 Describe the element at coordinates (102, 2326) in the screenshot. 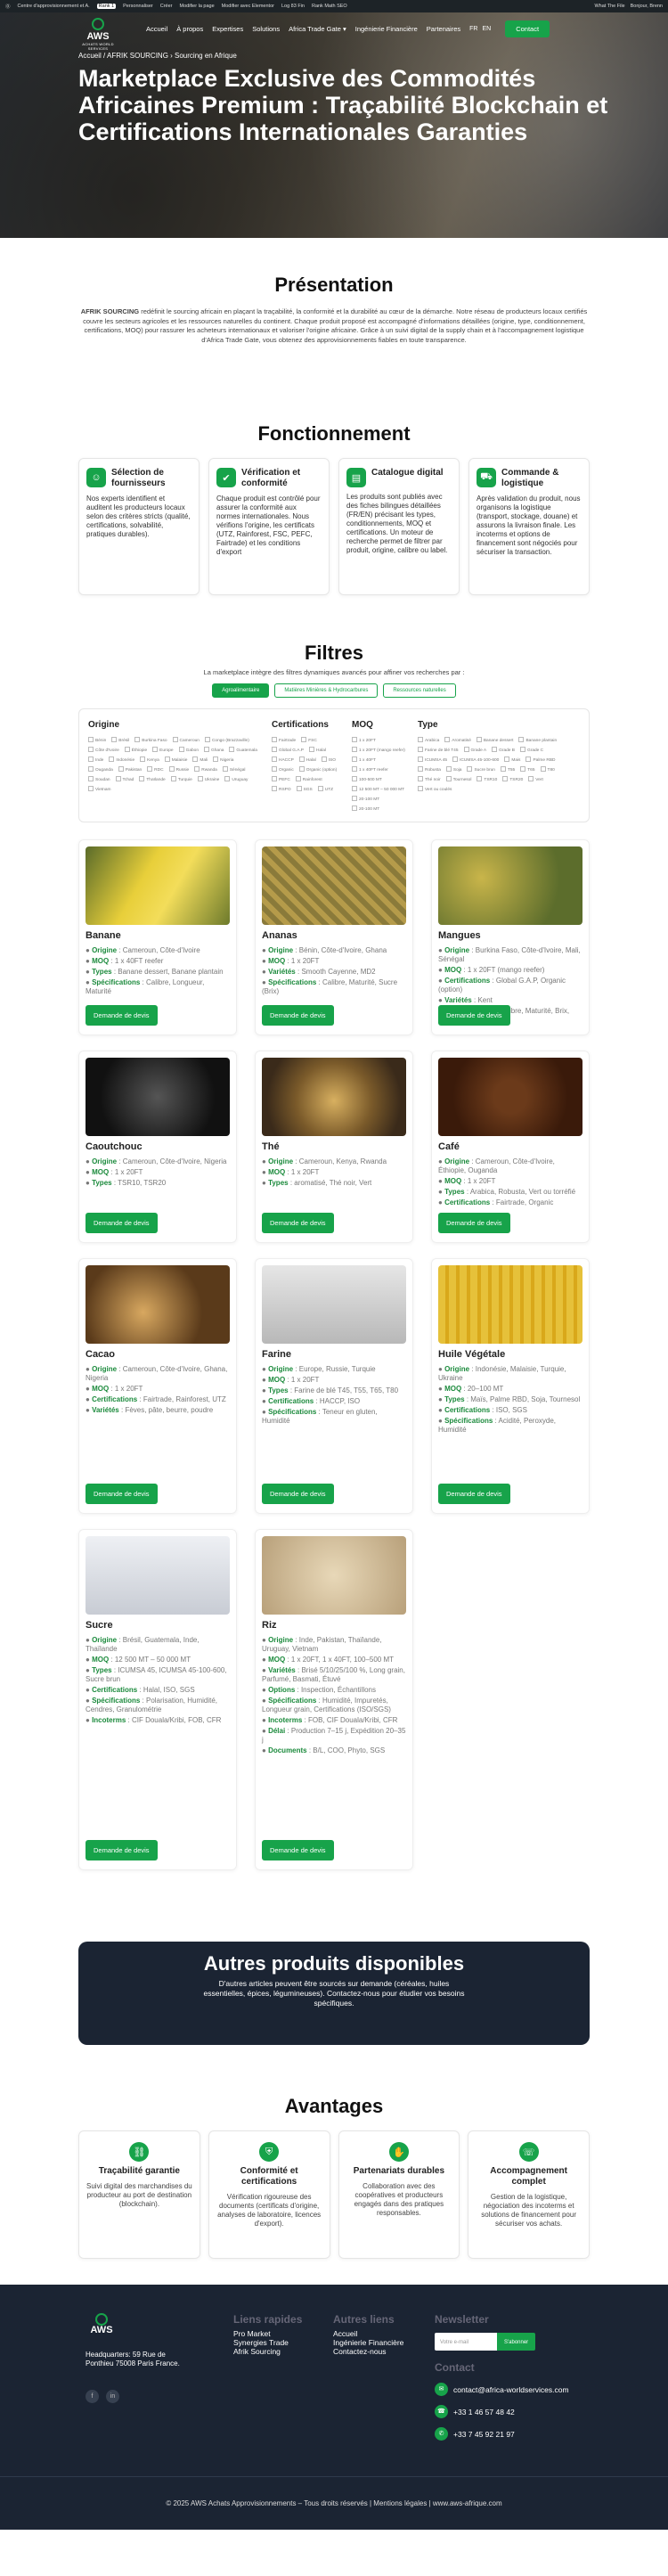

I see `footer-logo: AWS` at that location.